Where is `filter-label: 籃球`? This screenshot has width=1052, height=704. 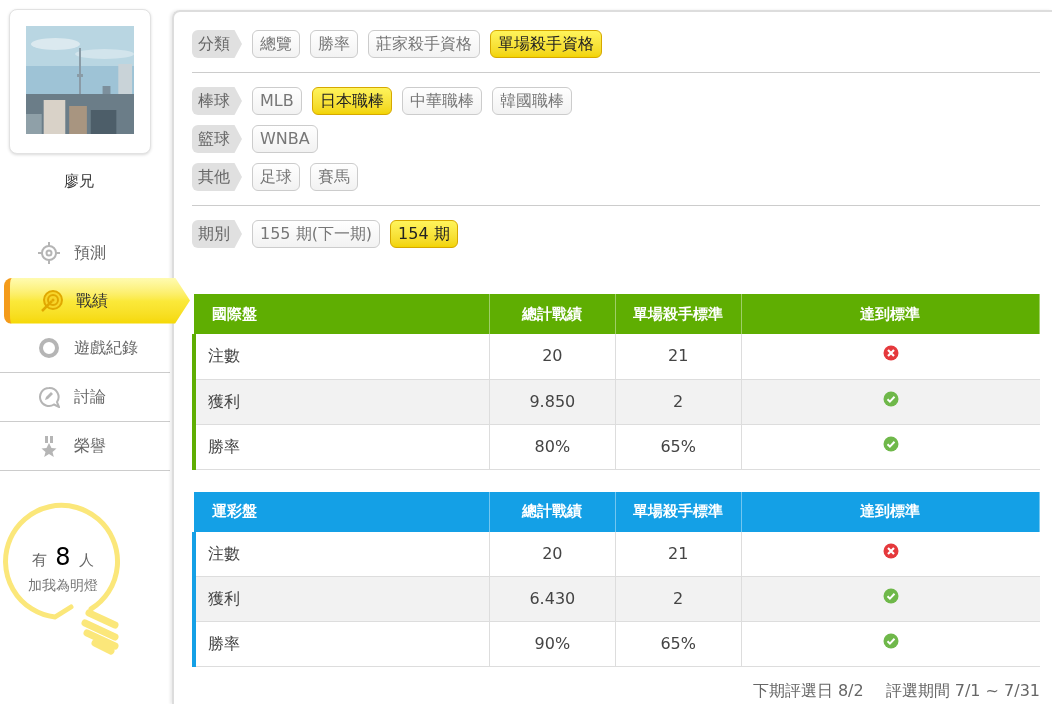
filter-label: 籃球 is located at coordinates (217, 139).